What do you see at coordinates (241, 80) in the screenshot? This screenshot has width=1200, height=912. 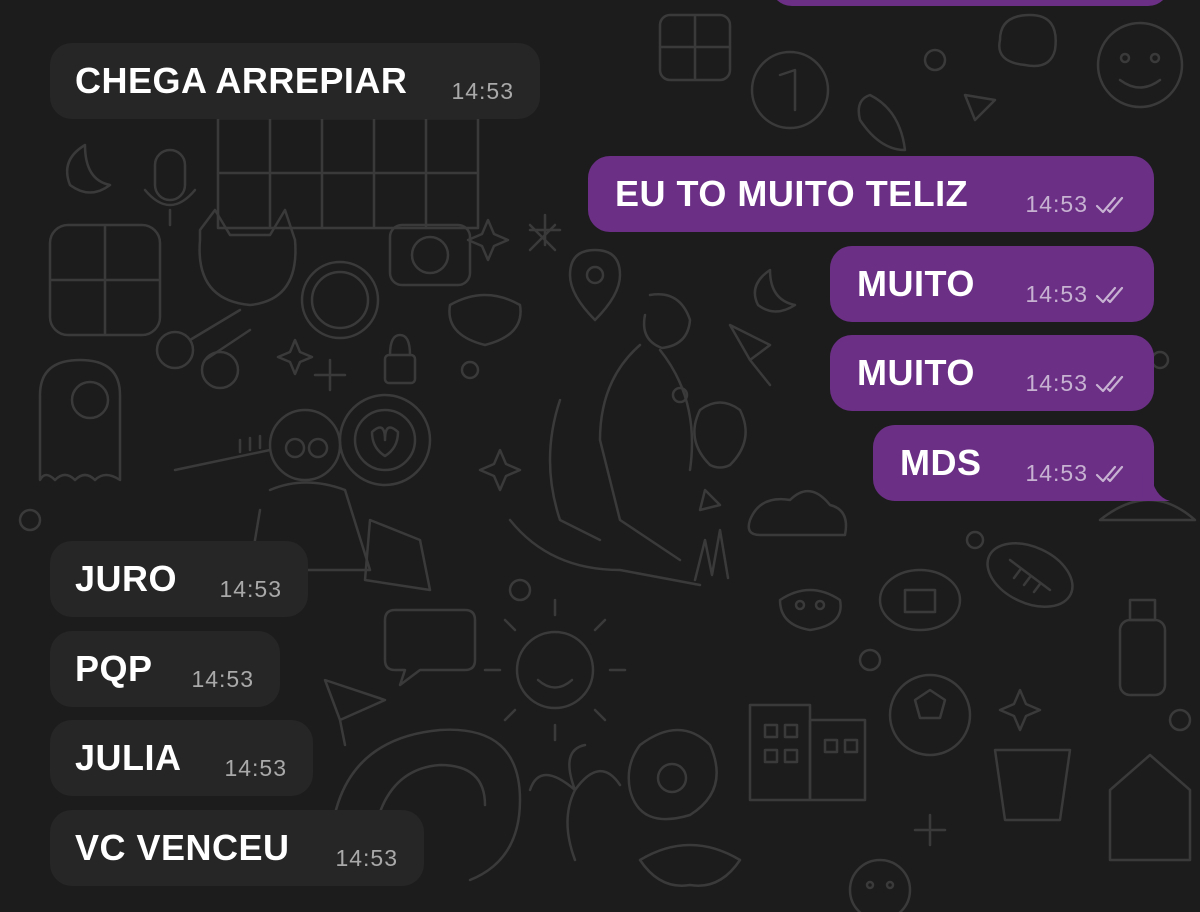 I see `message-text: CHEGA ARREPIAR` at bounding box center [241, 80].